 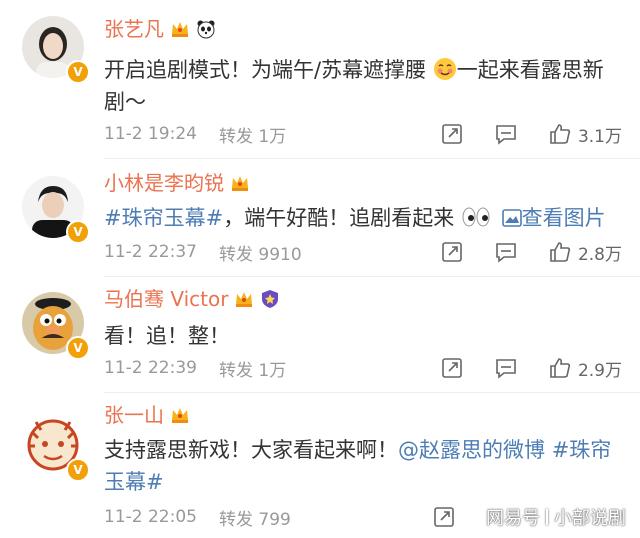 I want to click on name-row: 张一山, so click(x=147, y=415).